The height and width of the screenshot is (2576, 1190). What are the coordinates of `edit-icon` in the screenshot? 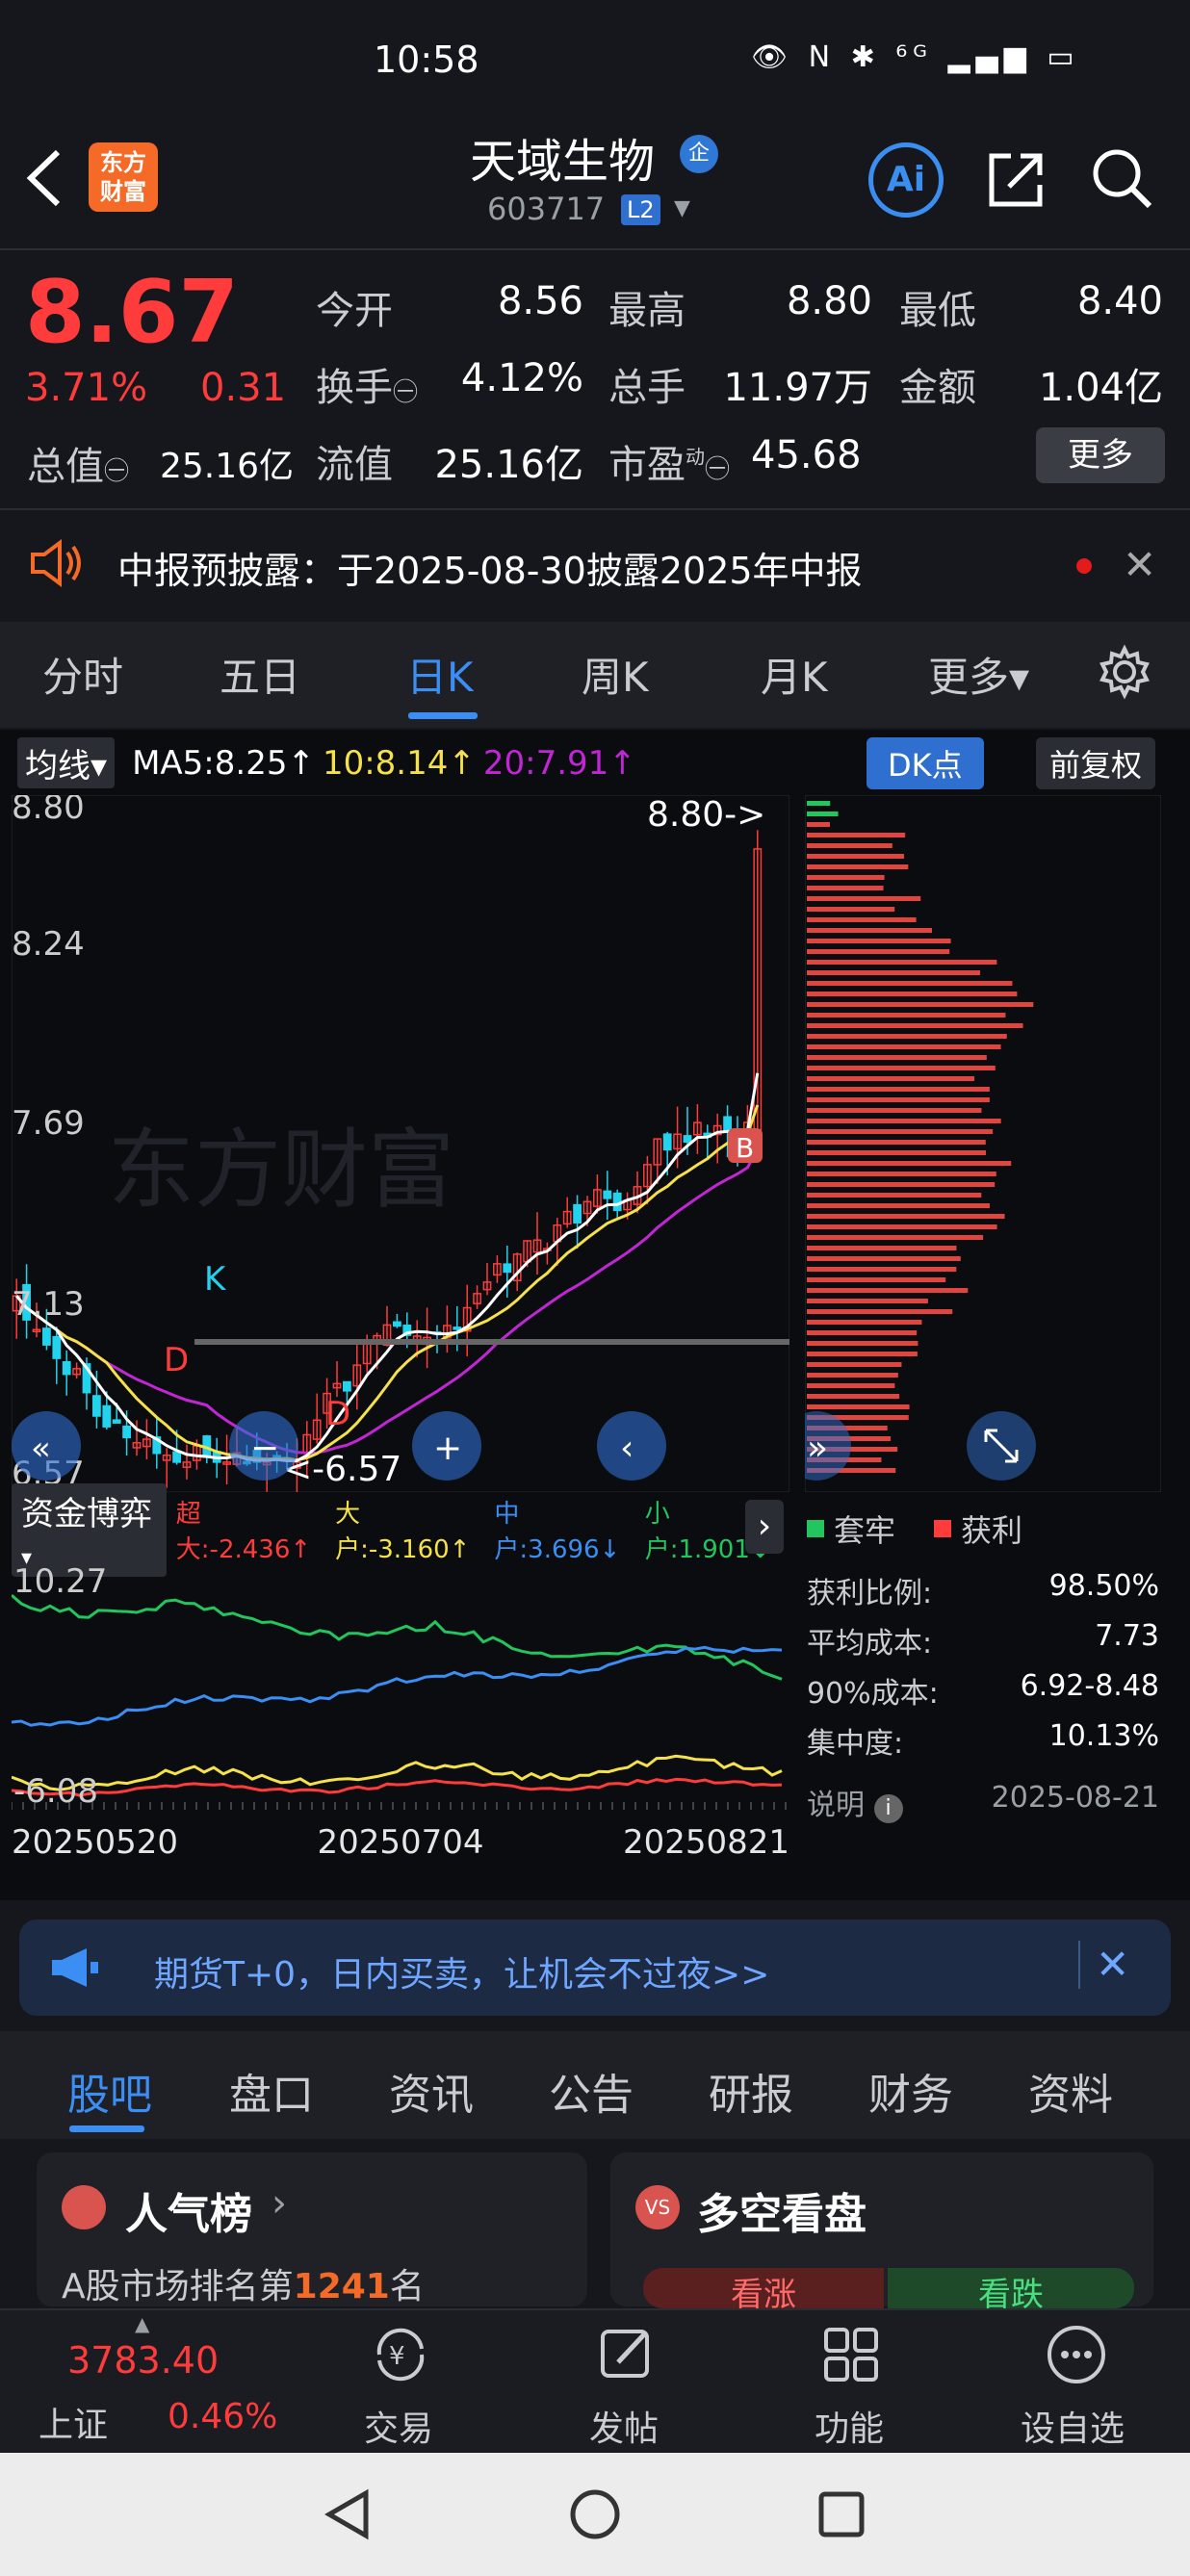 It's located at (626, 2354).